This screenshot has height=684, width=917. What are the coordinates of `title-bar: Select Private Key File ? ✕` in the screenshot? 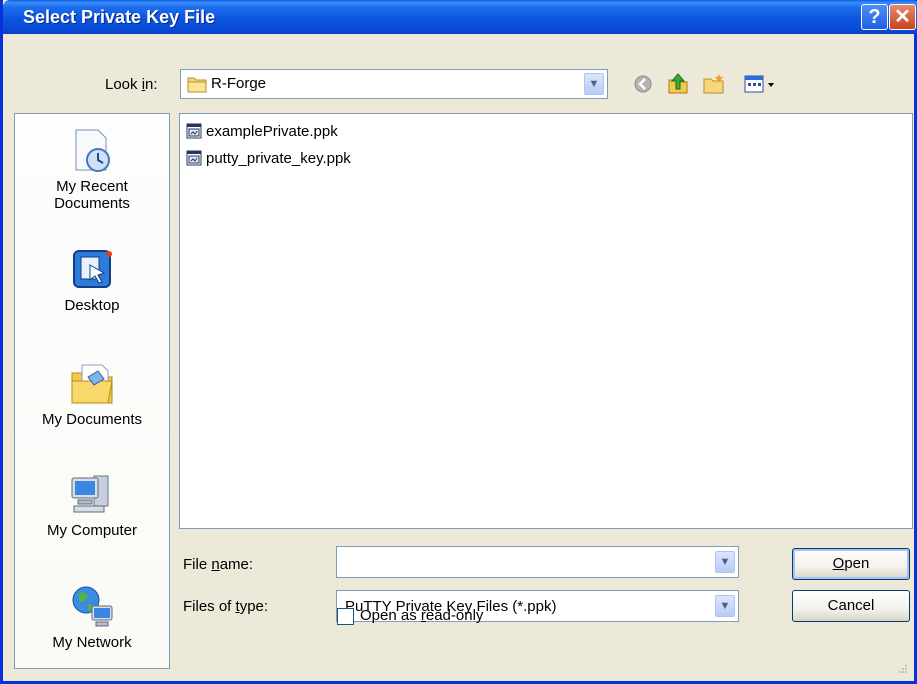 It's located at (460, 17).